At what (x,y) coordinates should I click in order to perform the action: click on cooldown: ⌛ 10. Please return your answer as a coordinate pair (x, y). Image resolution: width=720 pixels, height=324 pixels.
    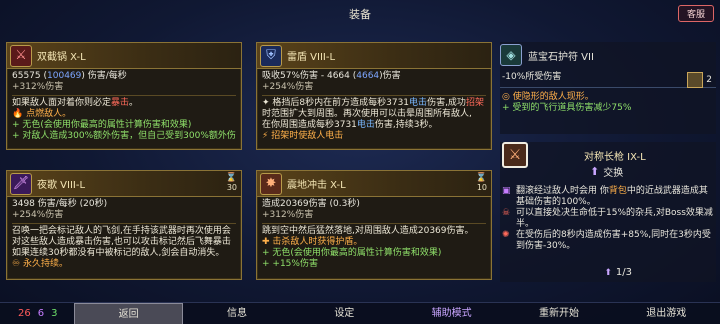
    Looking at the image, I should click on (481, 182).